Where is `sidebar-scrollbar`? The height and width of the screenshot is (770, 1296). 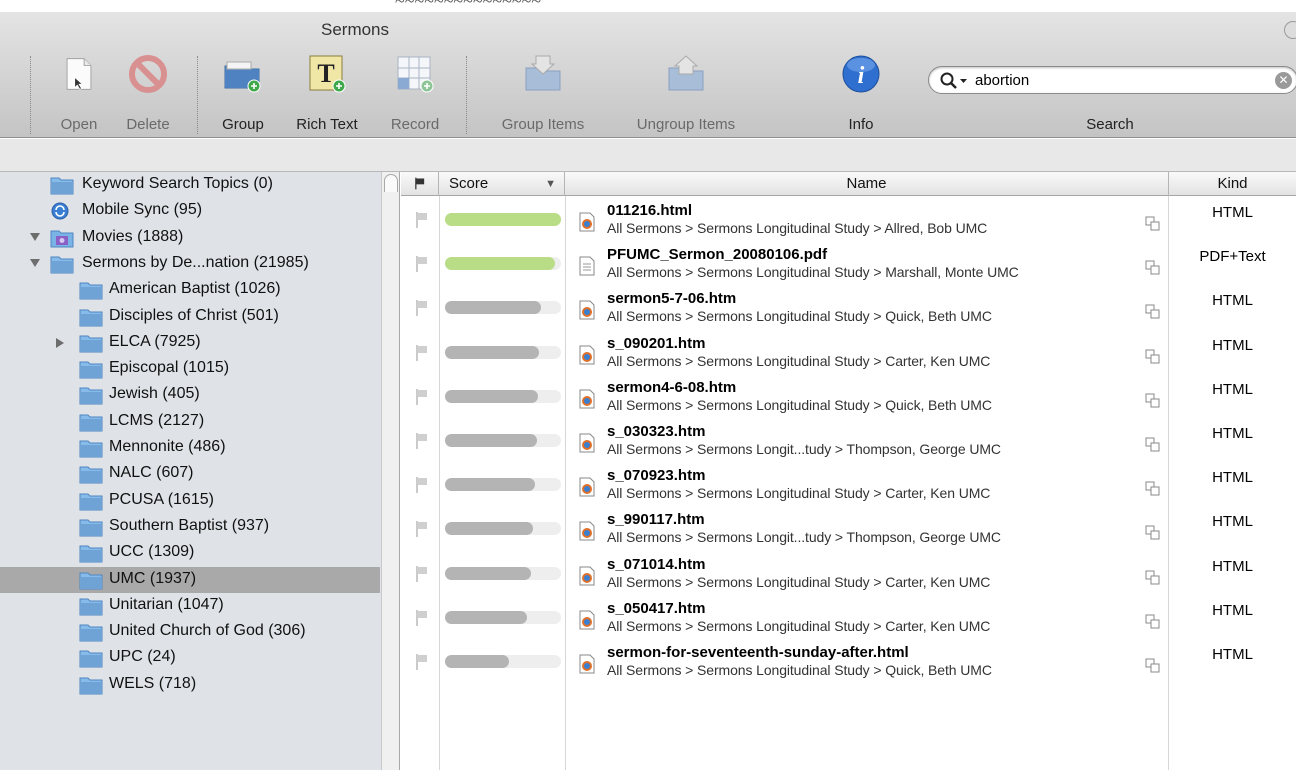 sidebar-scrollbar is located at coordinates (390, 471).